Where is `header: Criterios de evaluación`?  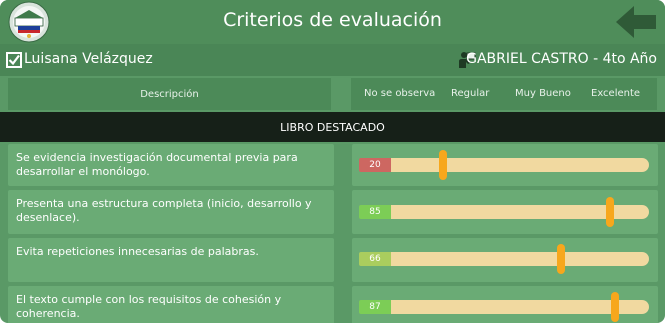 header: Criterios de evaluación is located at coordinates (332, 22).